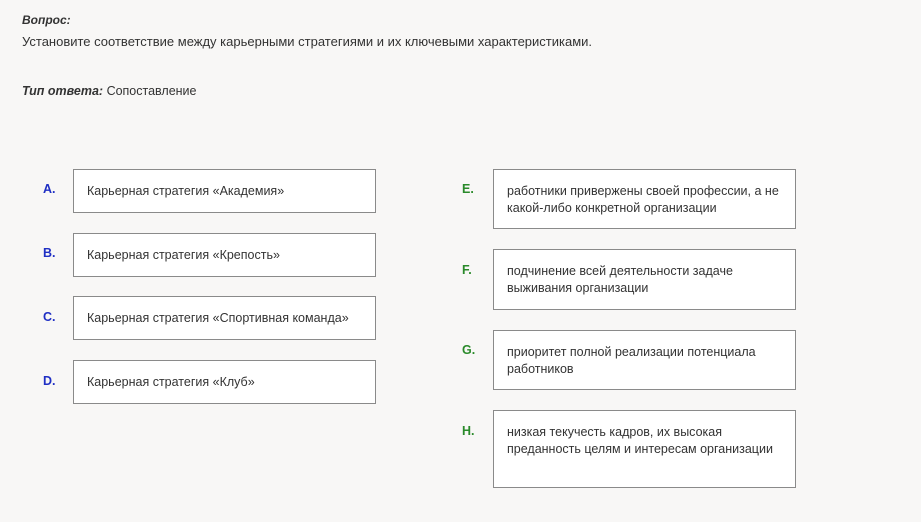  I want to click on right-letter-g: G., so click(469, 350).